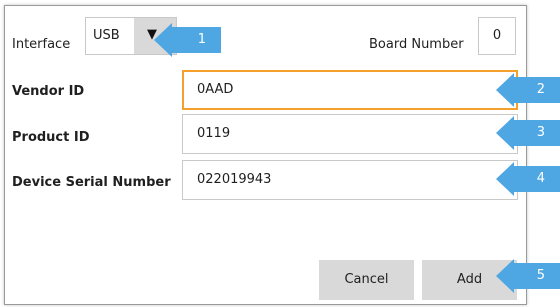  I want to click on interface-value: USB, so click(106, 35).